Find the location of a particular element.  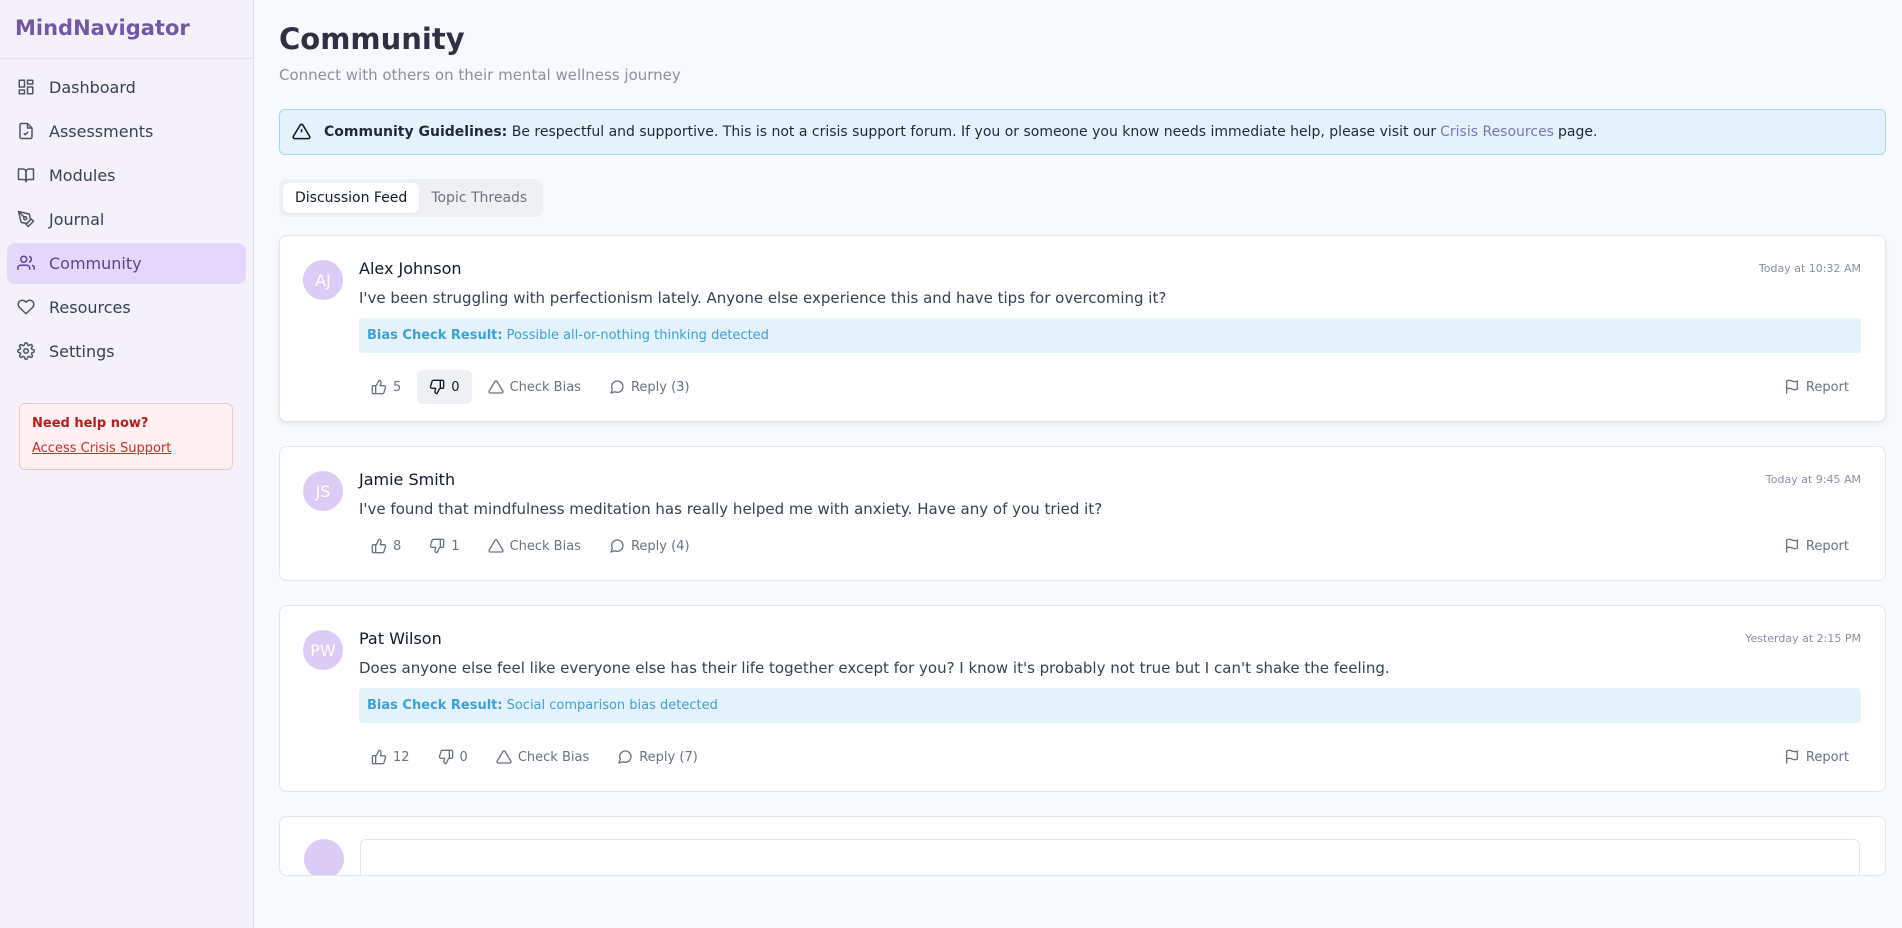

post-content-placeholder is located at coordinates (1110, 857).